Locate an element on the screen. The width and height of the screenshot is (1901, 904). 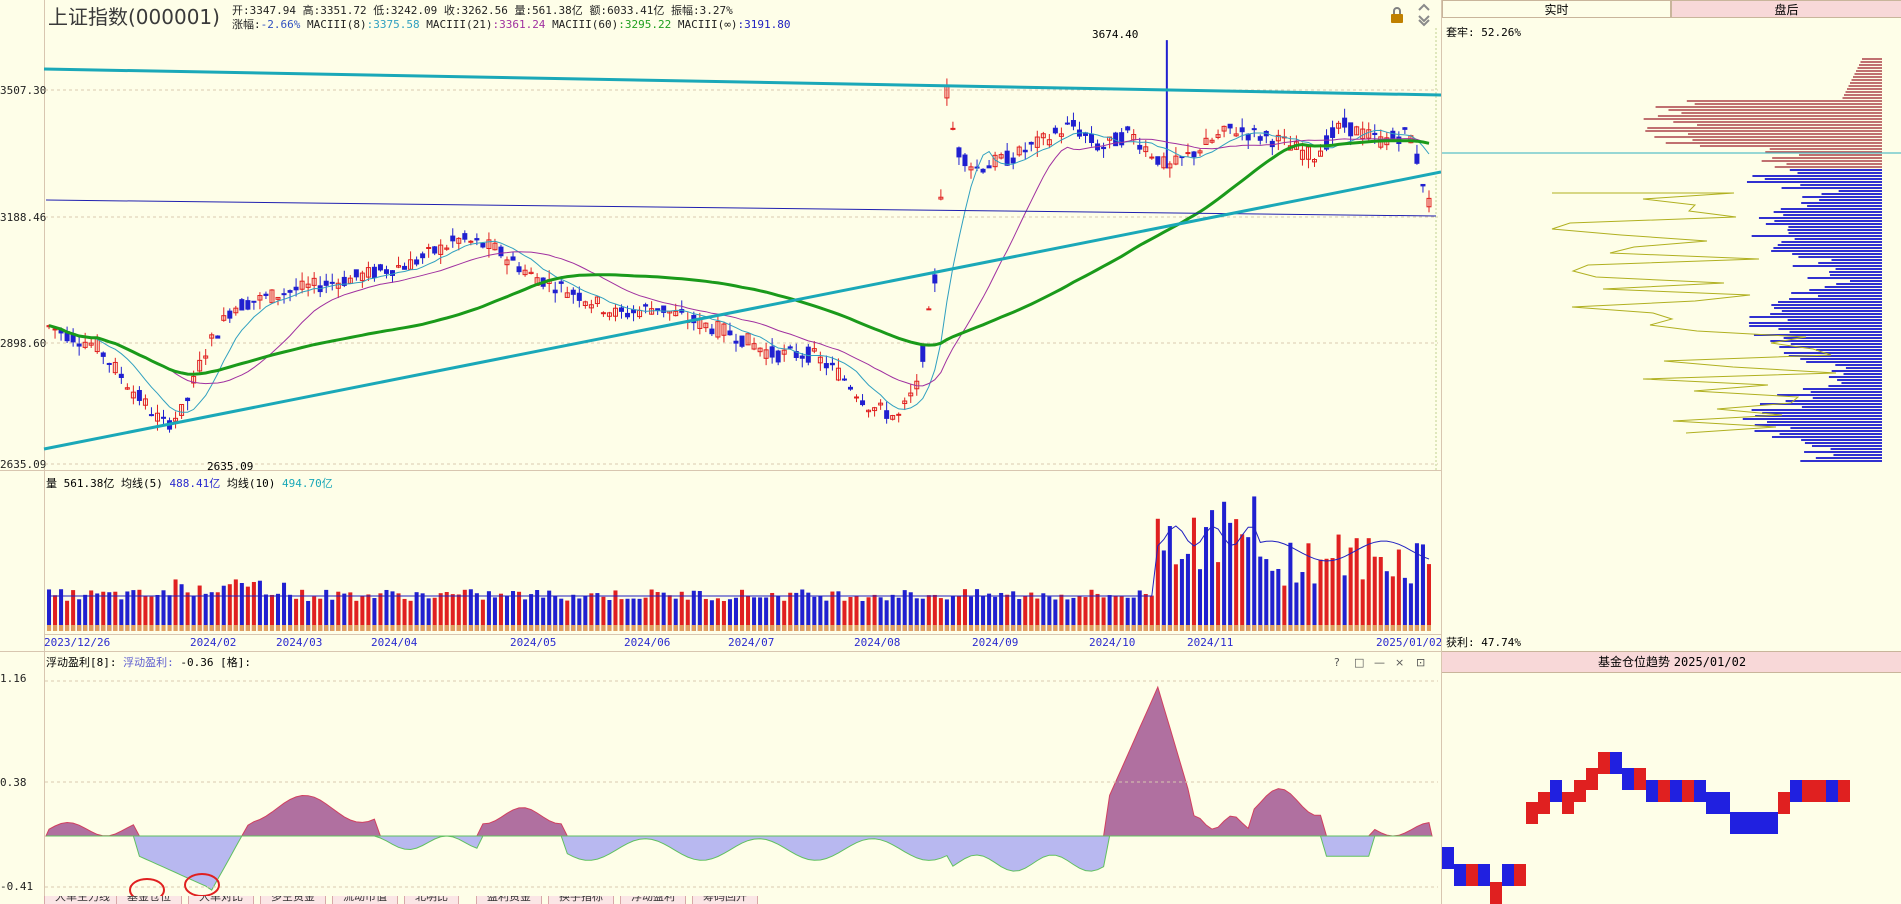
indicator-tab: 浮动盈利 is located at coordinates (653, 900).